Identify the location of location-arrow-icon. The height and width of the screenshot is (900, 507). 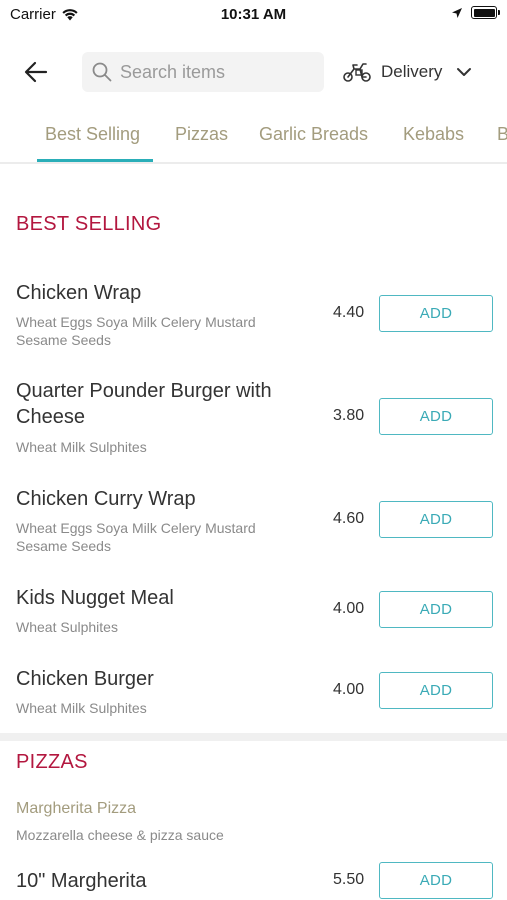
(457, 12).